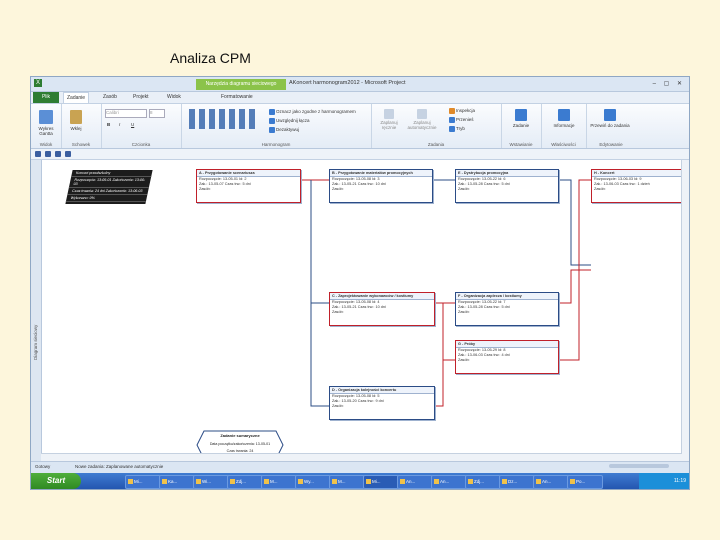  Describe the element at coordinates (81, 144) in the screenshot. I see `group-clipboard-label: Schowek` at that location.